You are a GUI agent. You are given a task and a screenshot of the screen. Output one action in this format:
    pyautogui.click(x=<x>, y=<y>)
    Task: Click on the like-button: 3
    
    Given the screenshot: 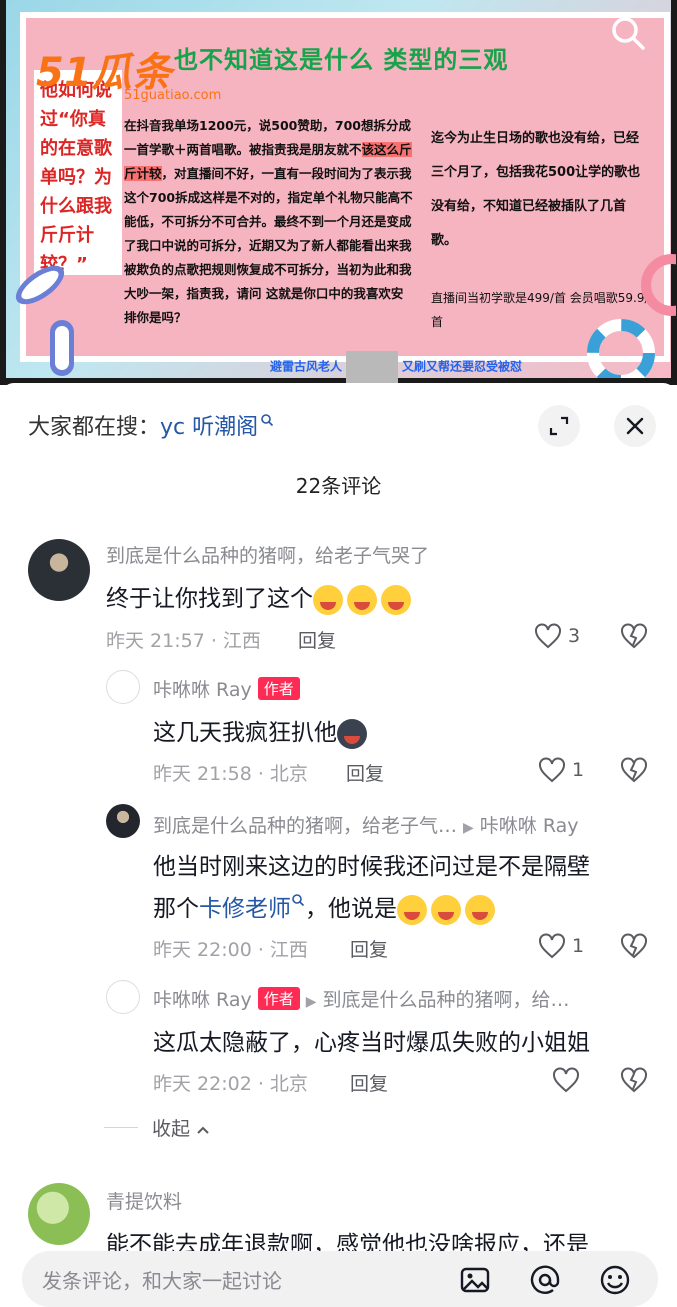 What is the action you would take?
    pyautogui.click(x=557, y=636)
    